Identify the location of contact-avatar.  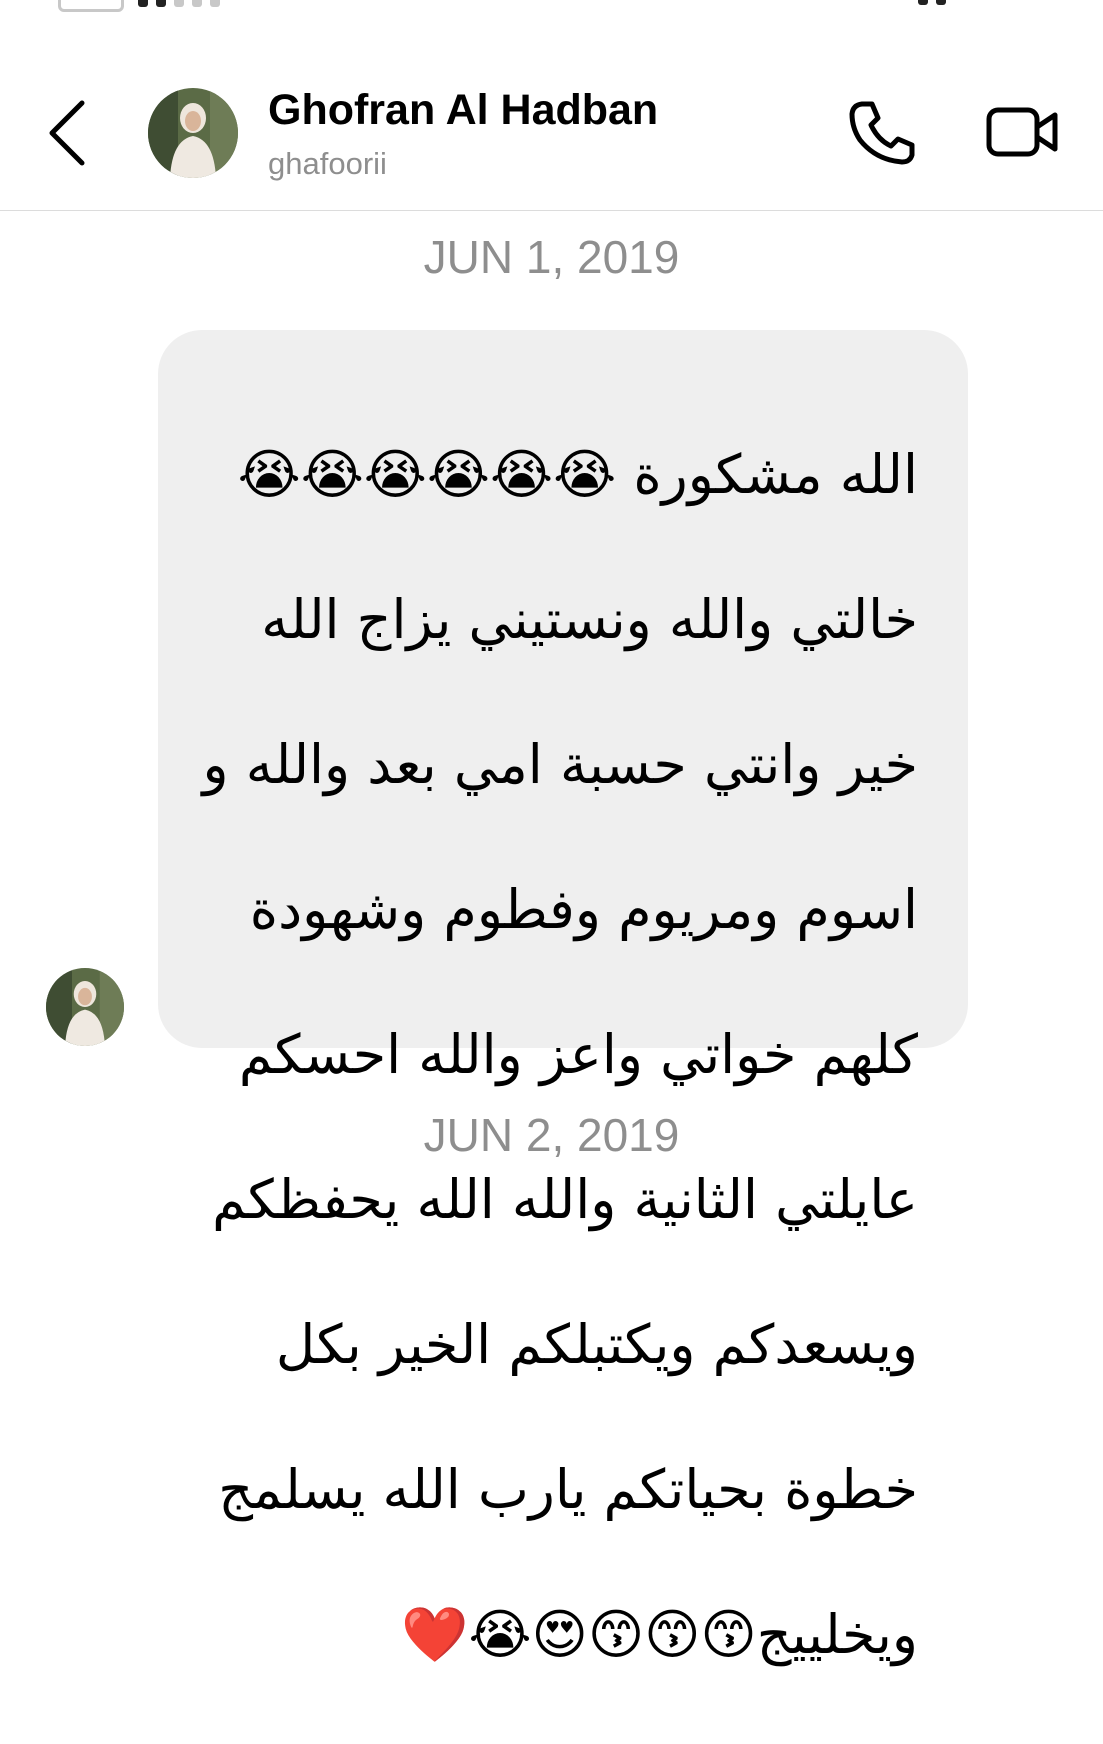
(193, 133).